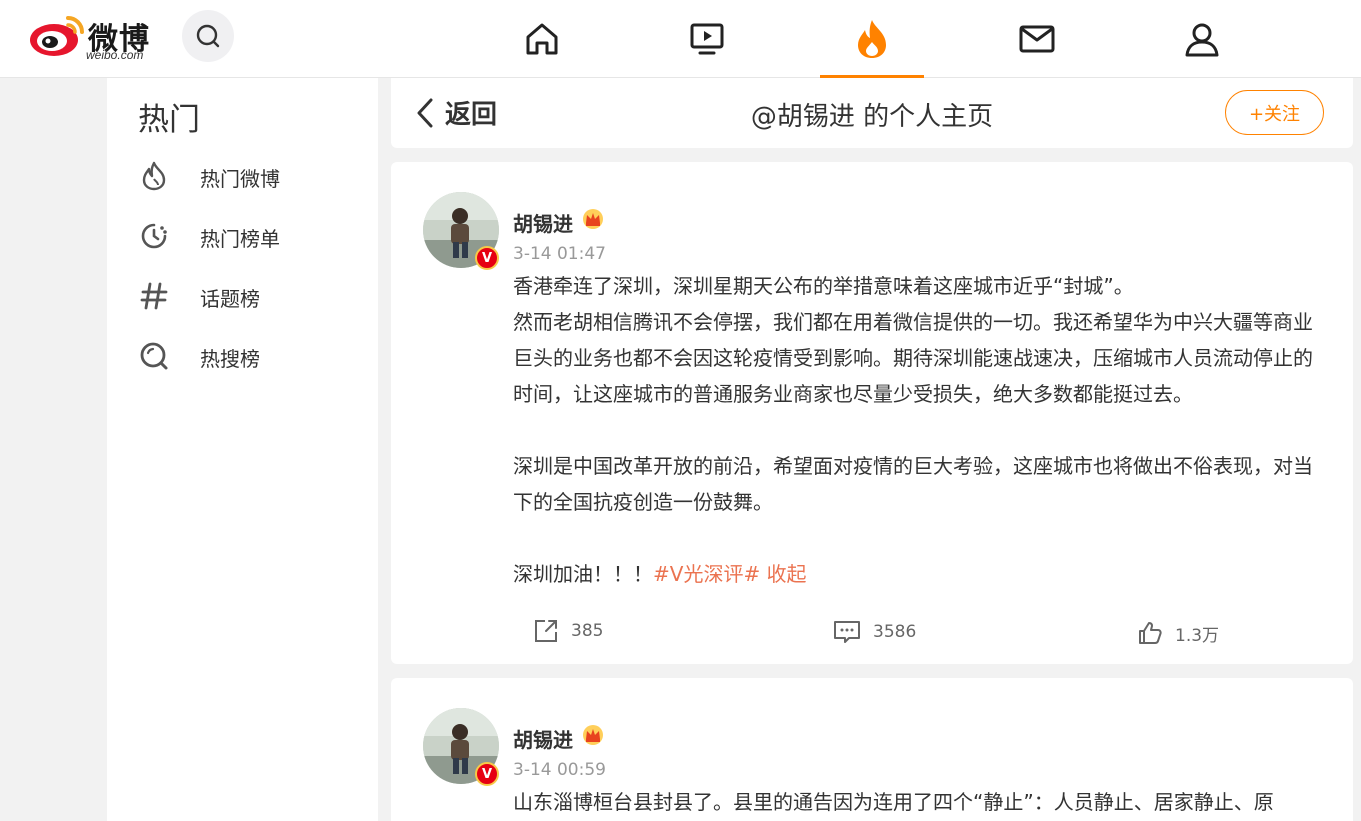 The height and width of the screenshot is (821, 1361). I want to click on sidebar-item-label: 热门微博, so click(240, 179).